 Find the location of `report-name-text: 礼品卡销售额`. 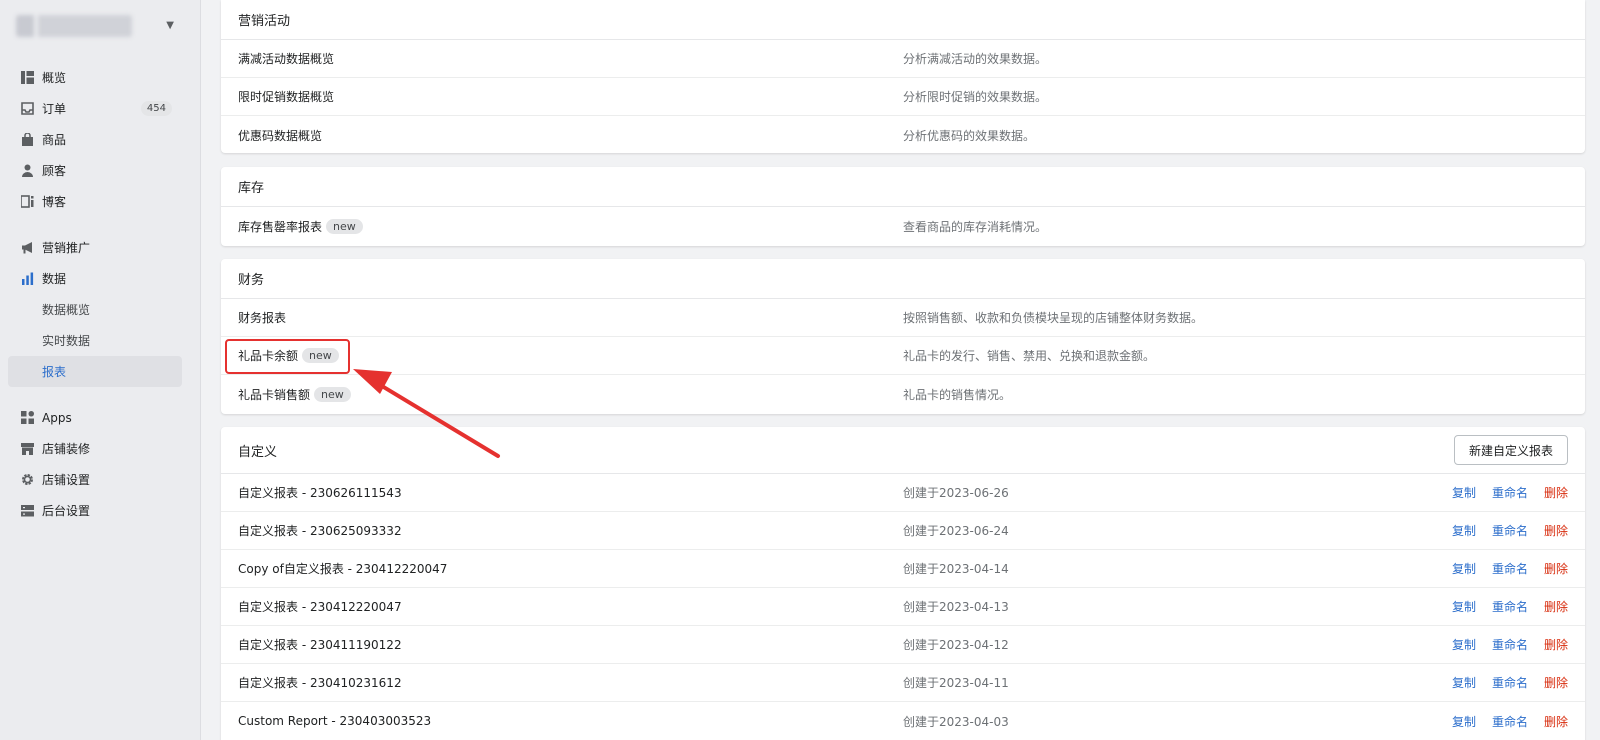

report-name-text: 礼品卡销售额 is located at coordinates (274, 394).